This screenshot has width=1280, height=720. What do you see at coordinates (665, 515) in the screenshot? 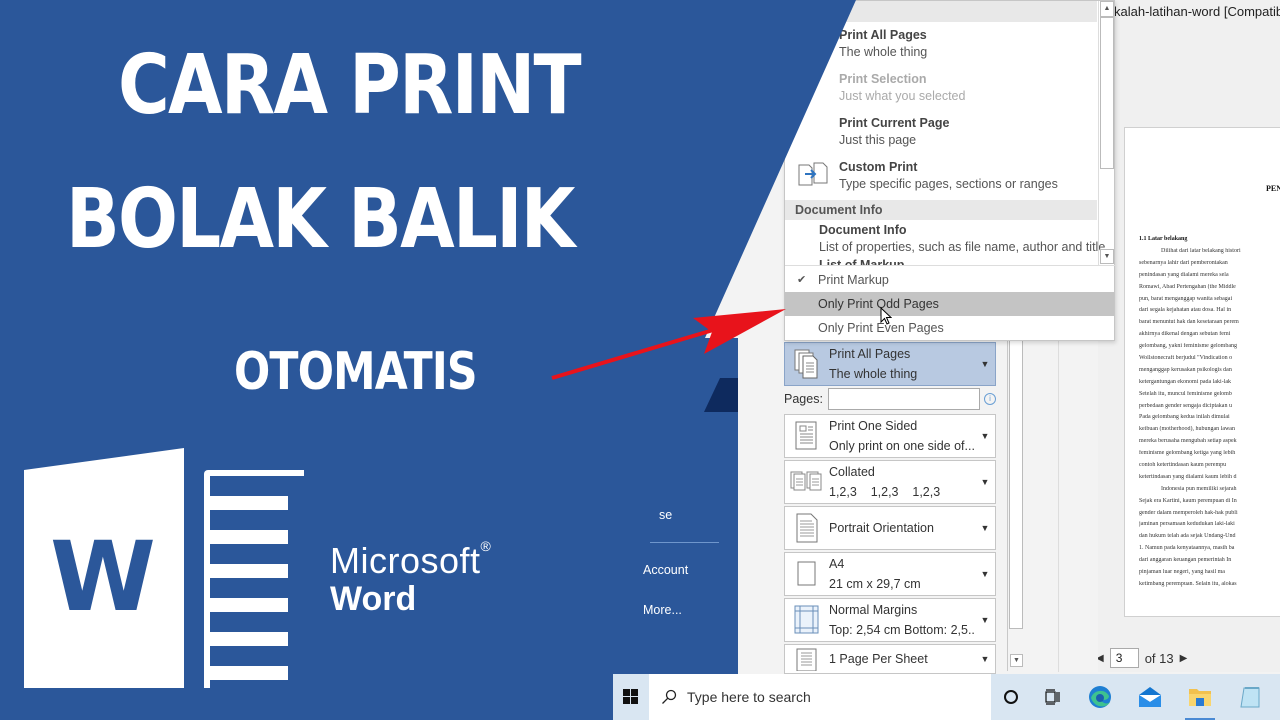
I see `backstage-nav-partial-item: se` at bounding box center [665, 515].